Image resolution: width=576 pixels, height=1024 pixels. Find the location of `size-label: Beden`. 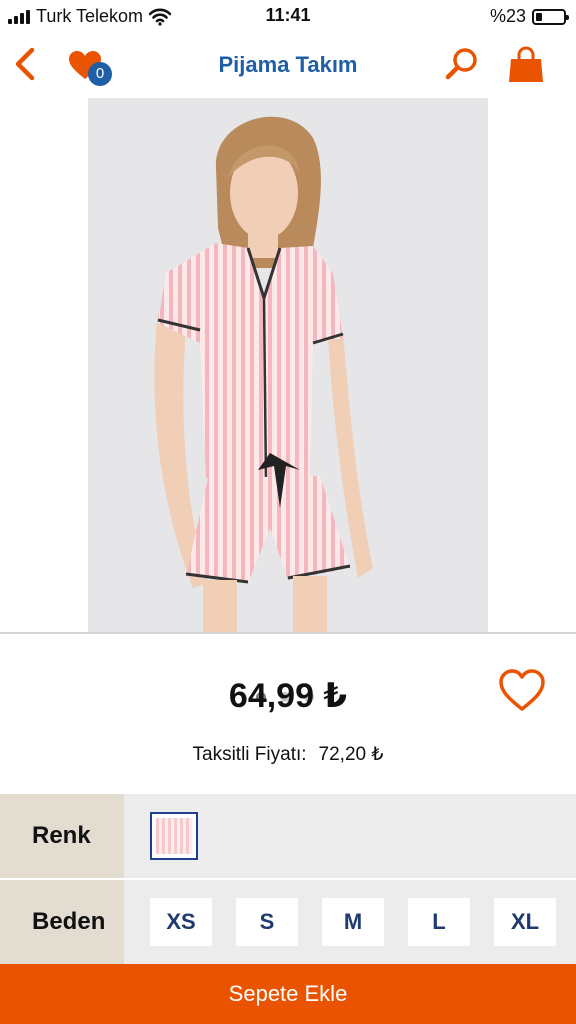

size-label: Beden is located at coordinates (62, 922).